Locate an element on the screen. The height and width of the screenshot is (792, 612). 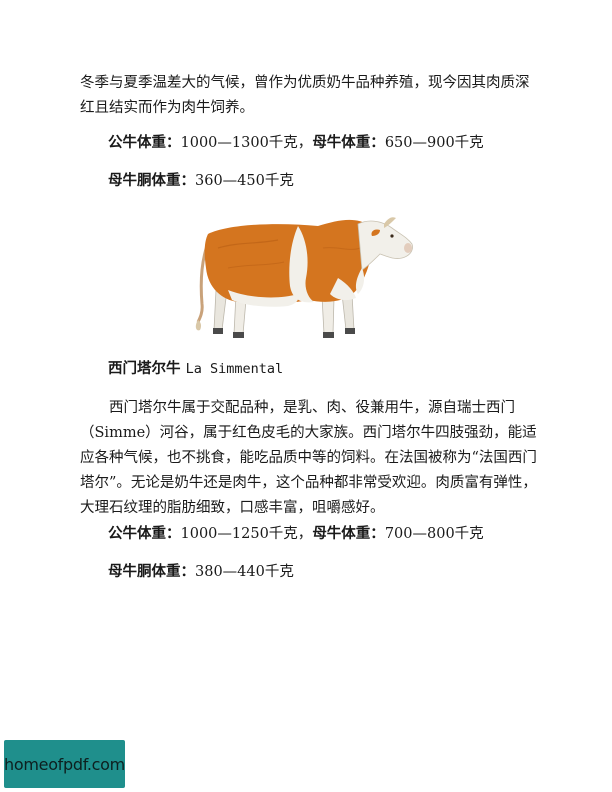
heading-latin: La Simmental is located at coordinates (234, 369).